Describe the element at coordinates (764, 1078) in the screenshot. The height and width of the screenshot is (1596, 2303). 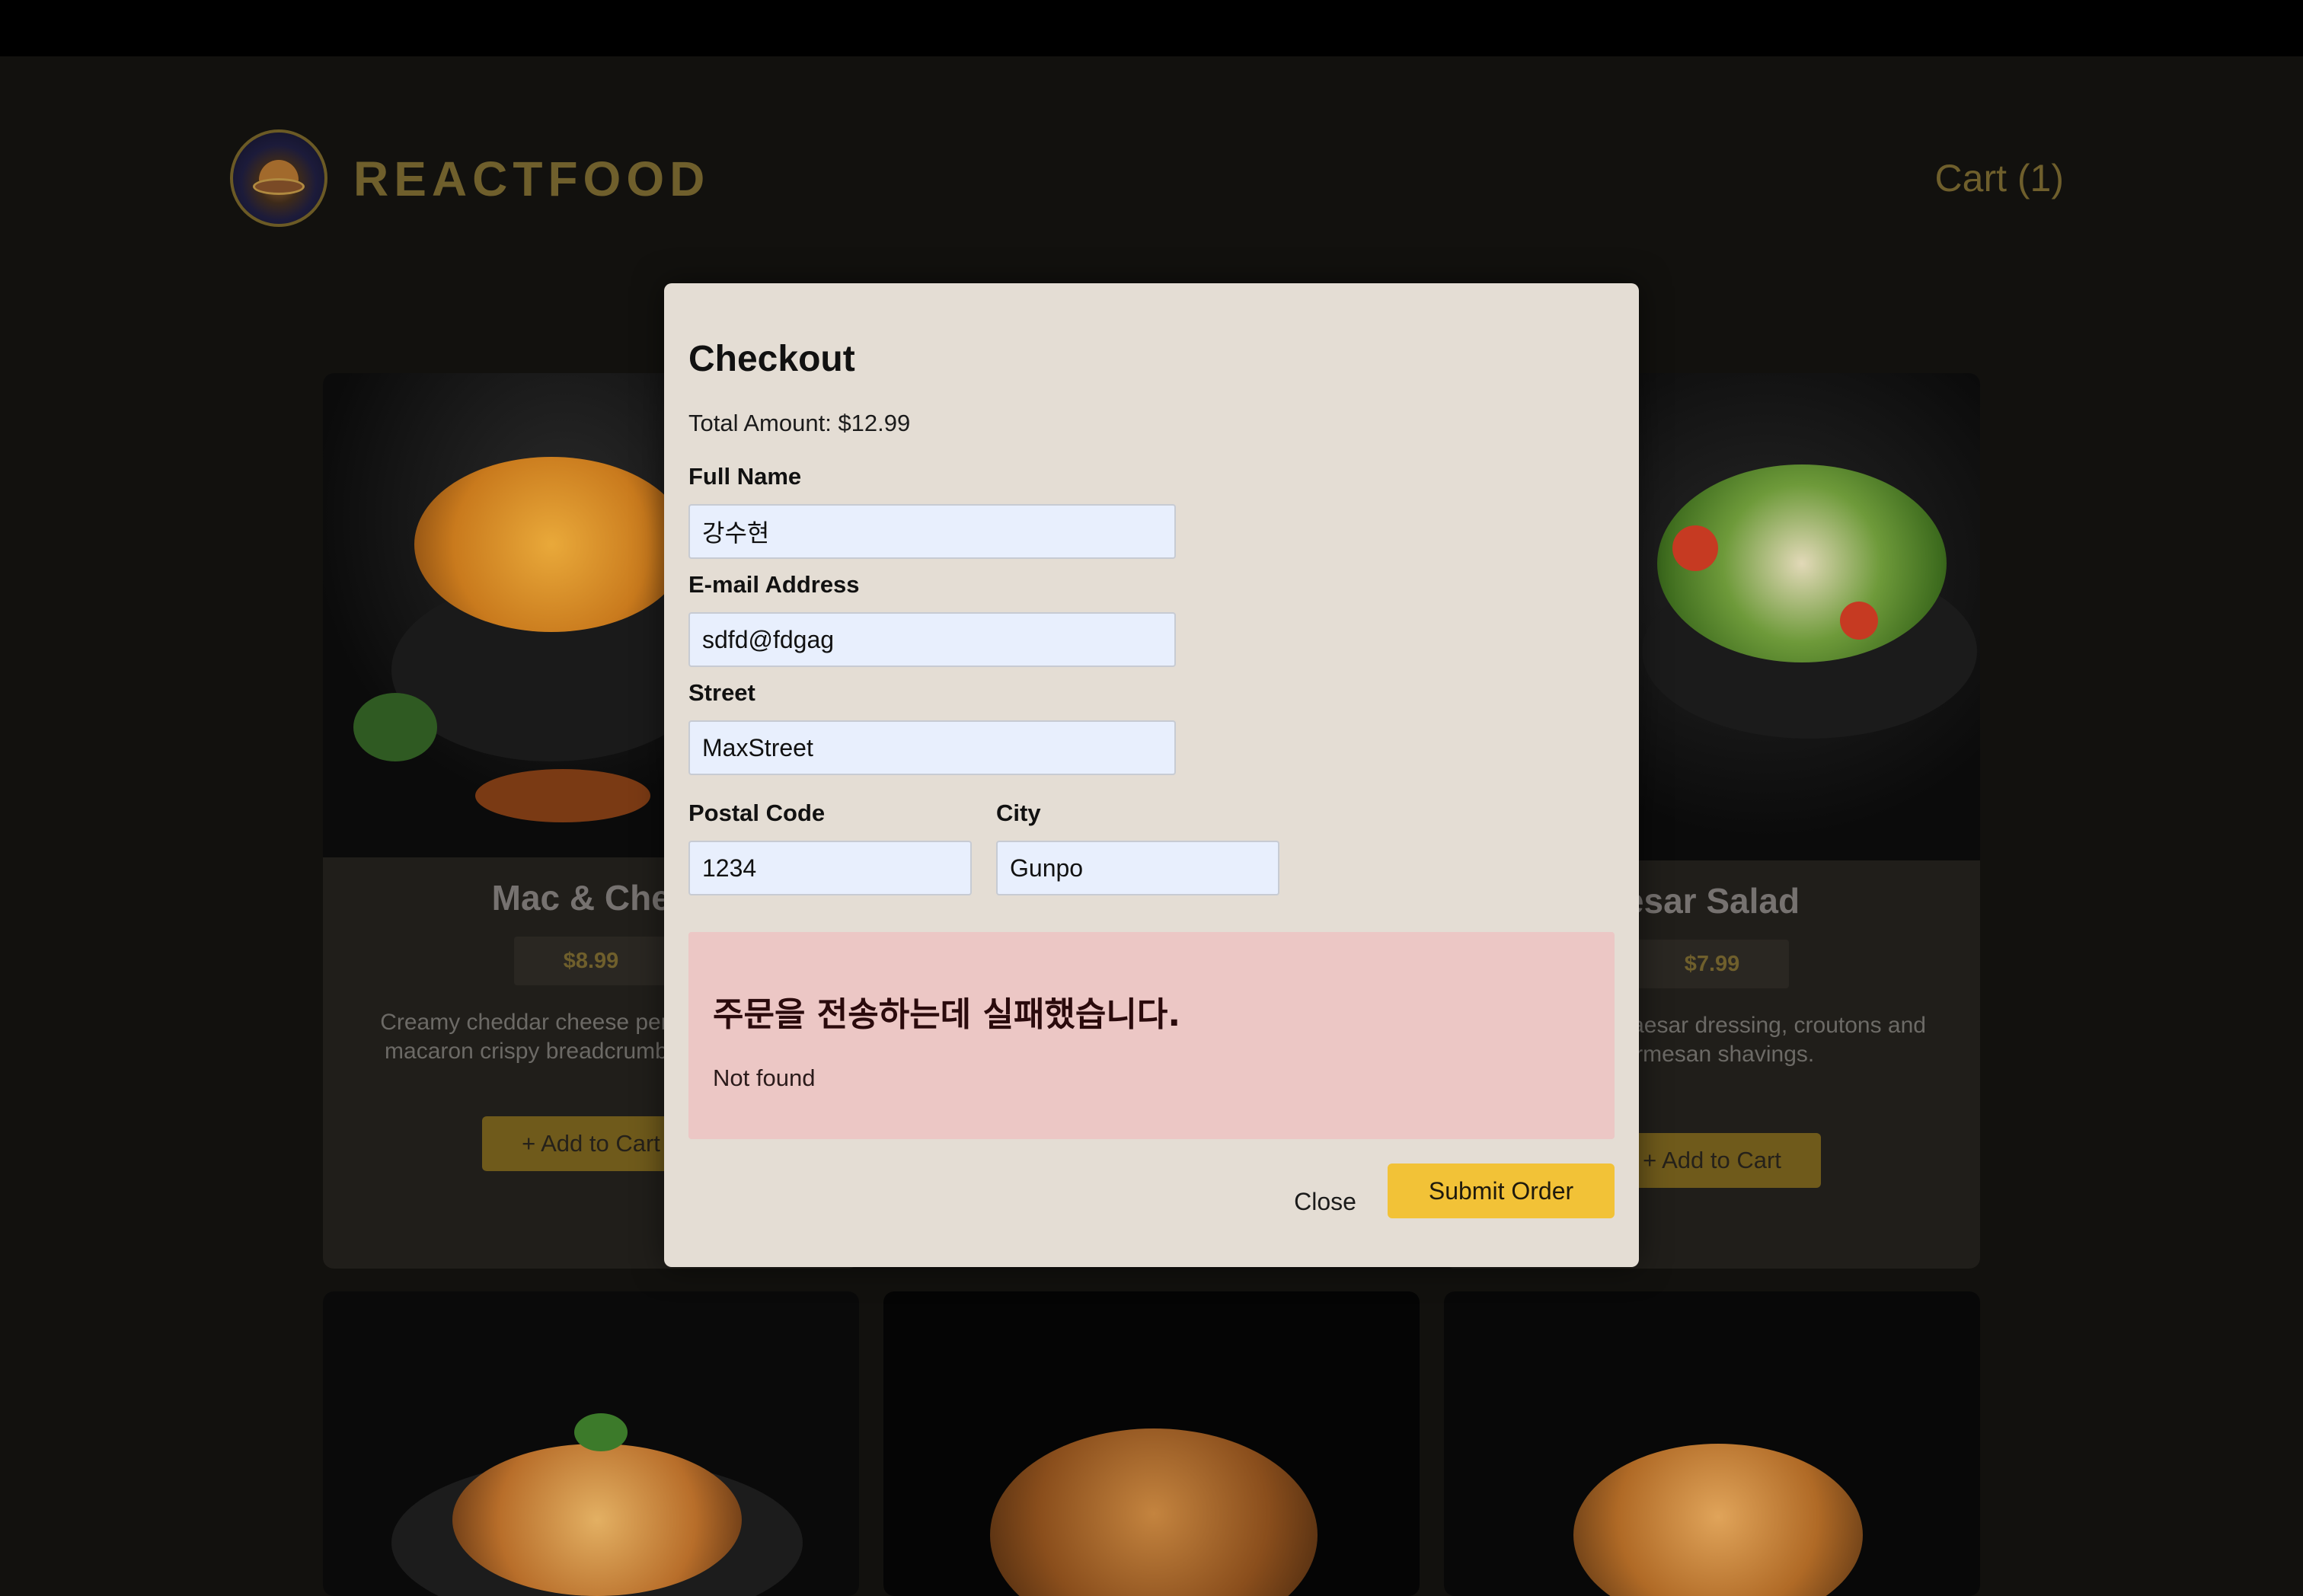
I see `error-message: Not found` at that location.